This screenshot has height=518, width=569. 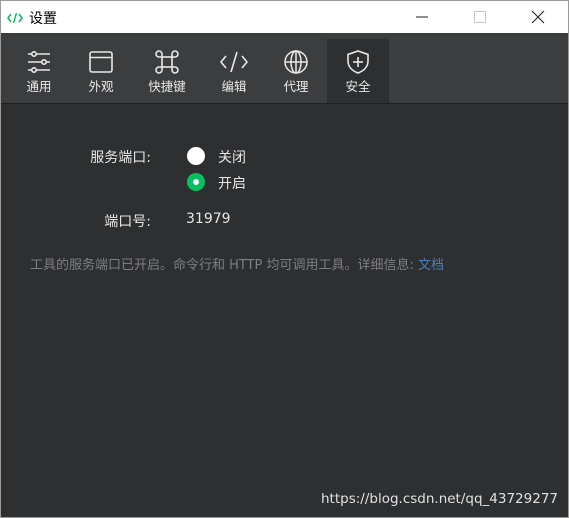 I want to click on tab-general-label: 通用, so click(x=39, y=86).